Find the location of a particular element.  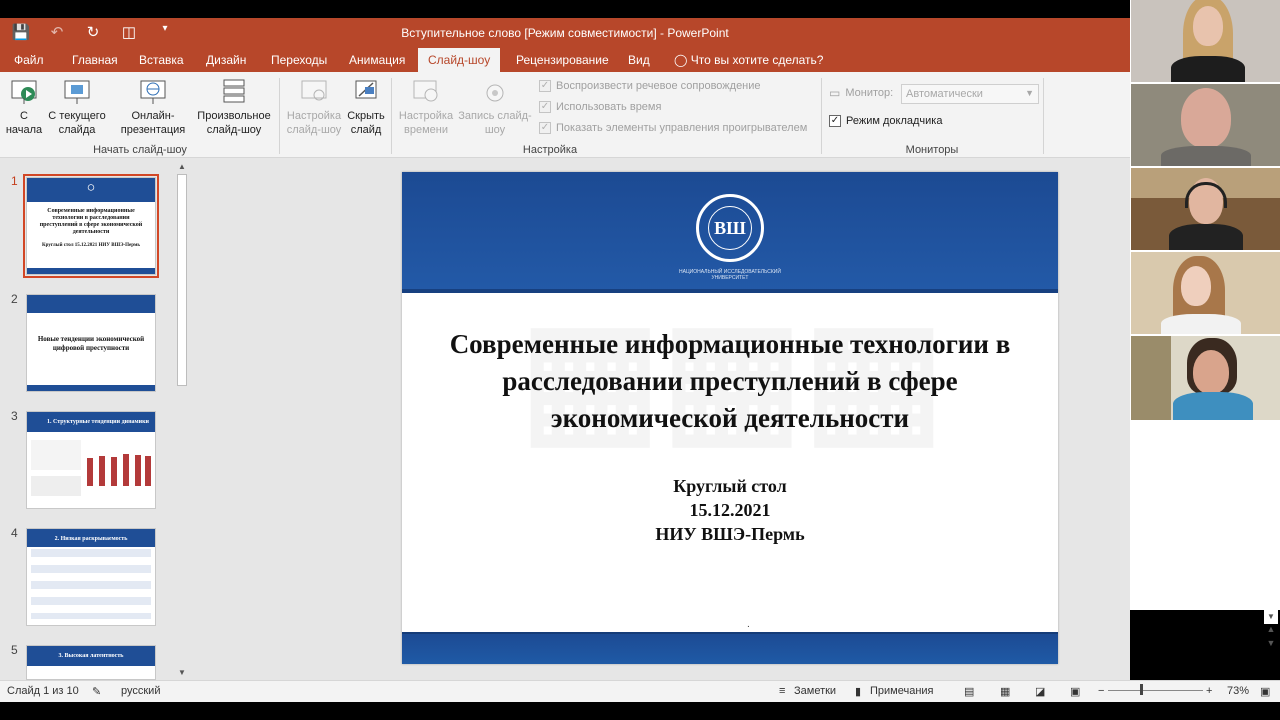

from-start-button: С начала is located at coordinates (24, 107).